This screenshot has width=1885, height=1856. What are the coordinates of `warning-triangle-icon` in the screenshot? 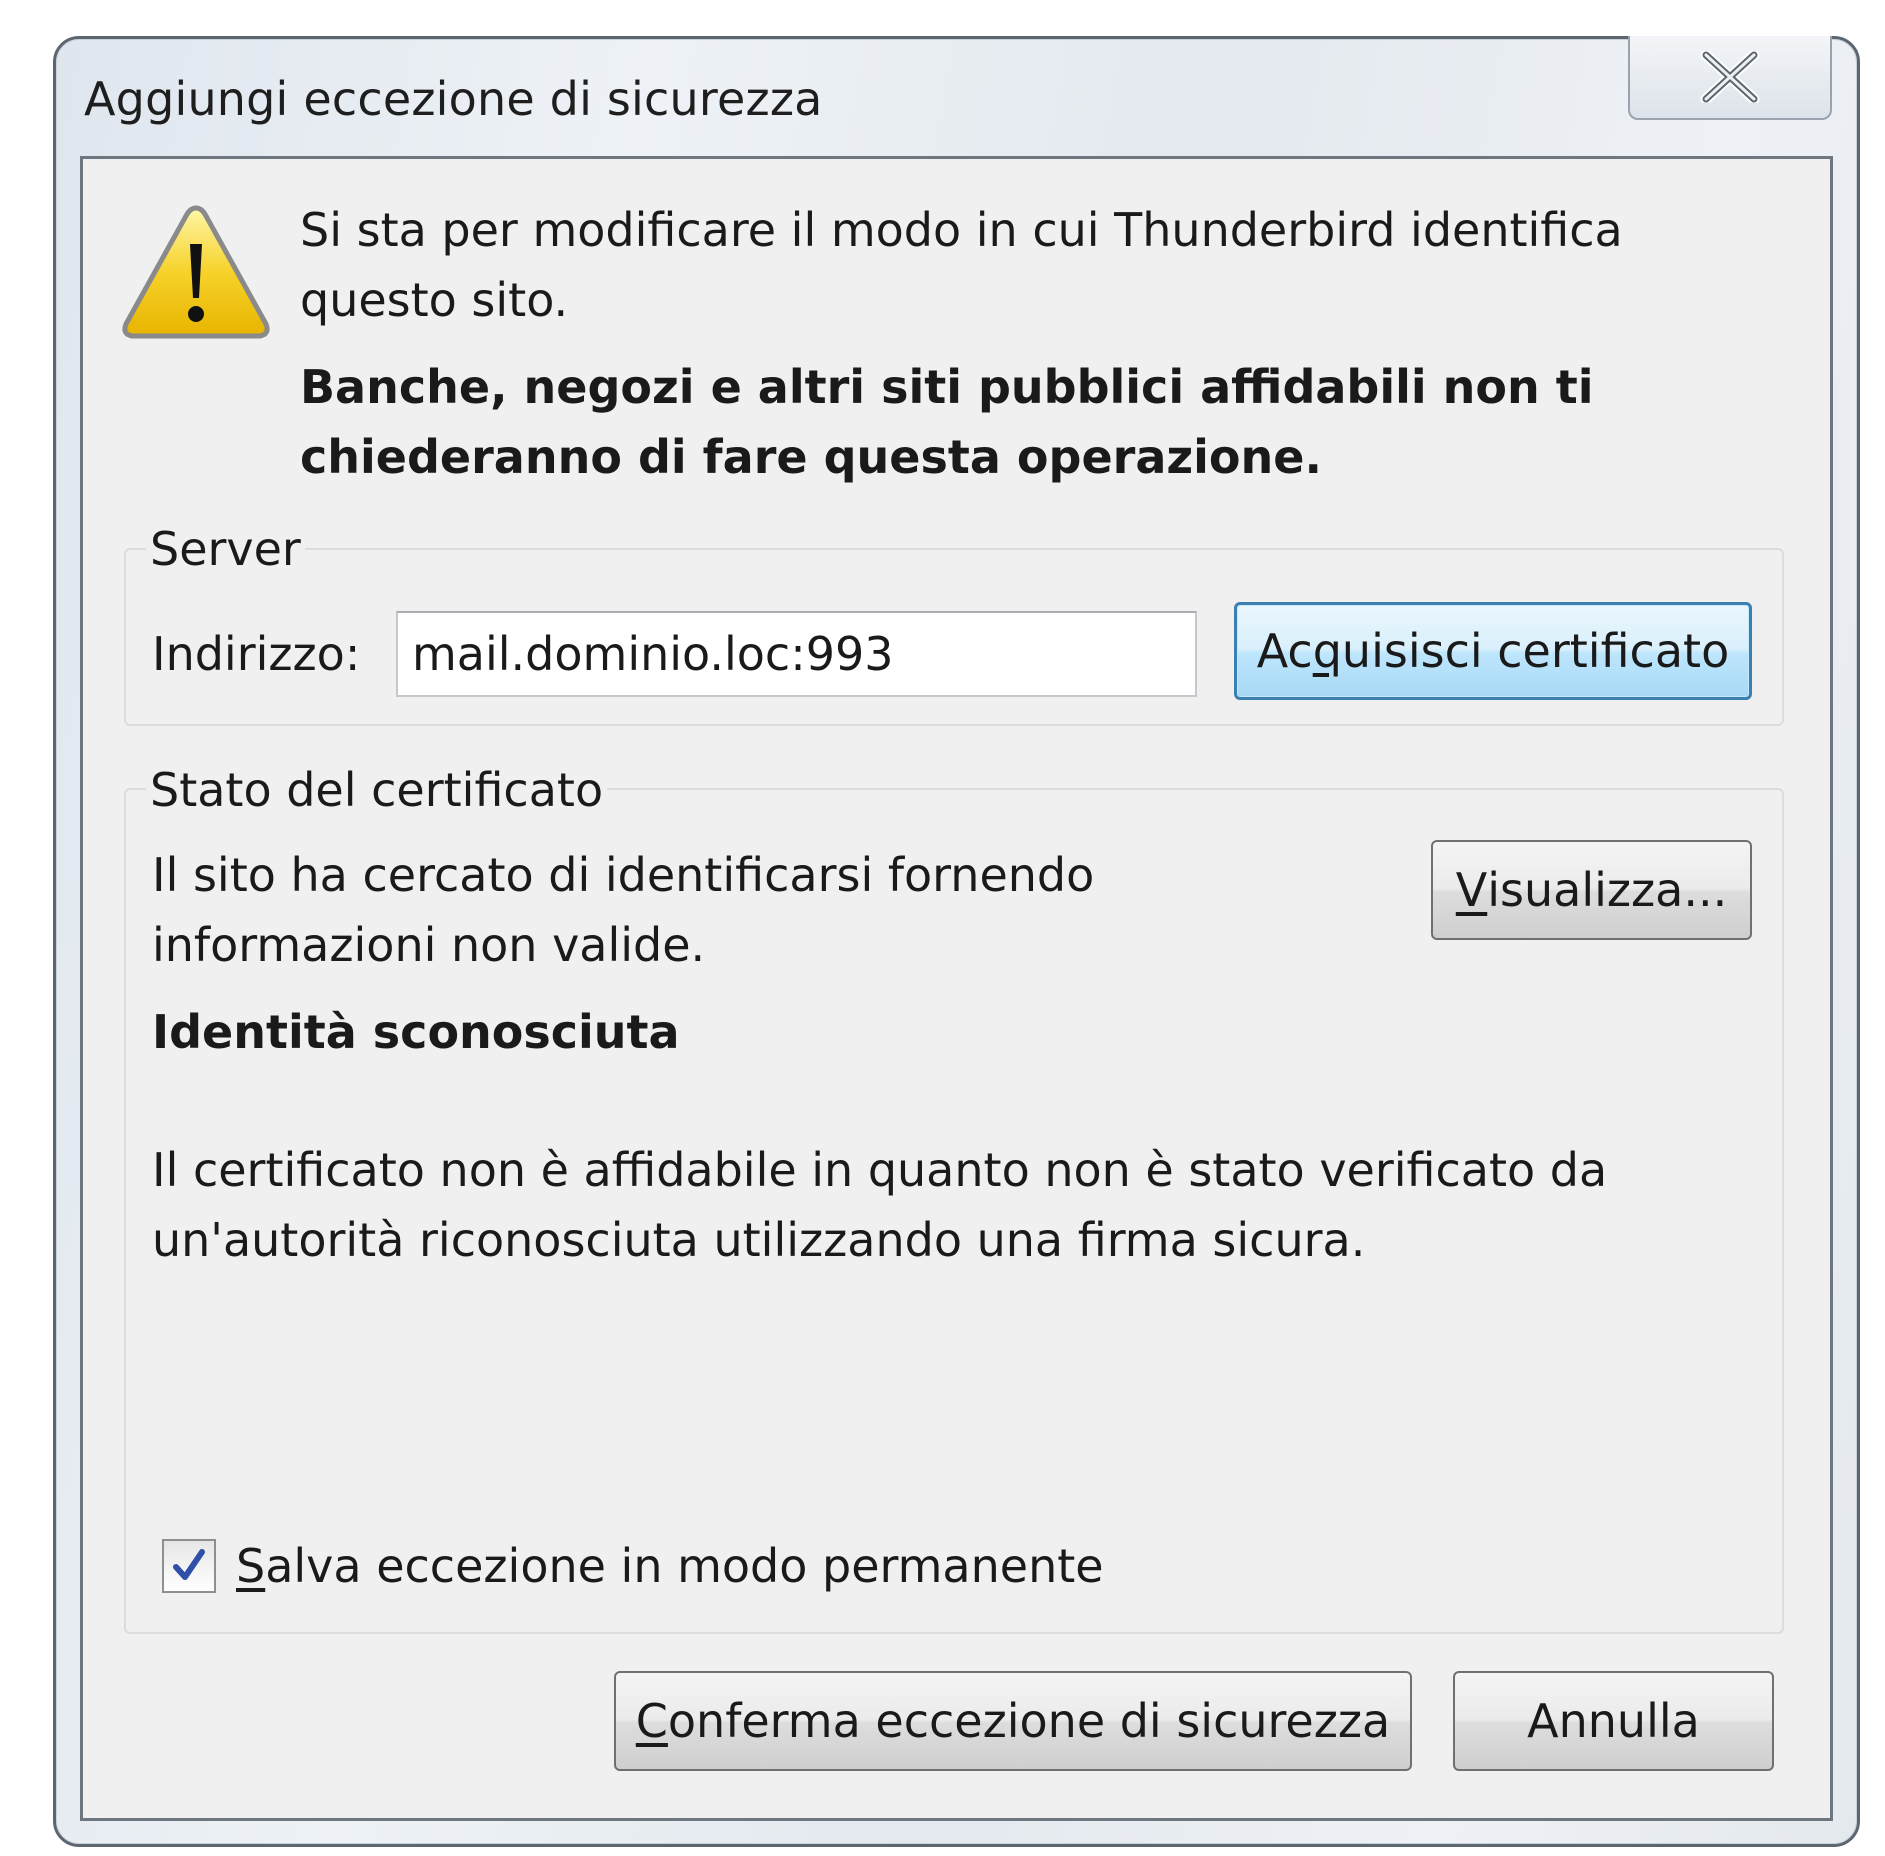 It's located at (196, 272).